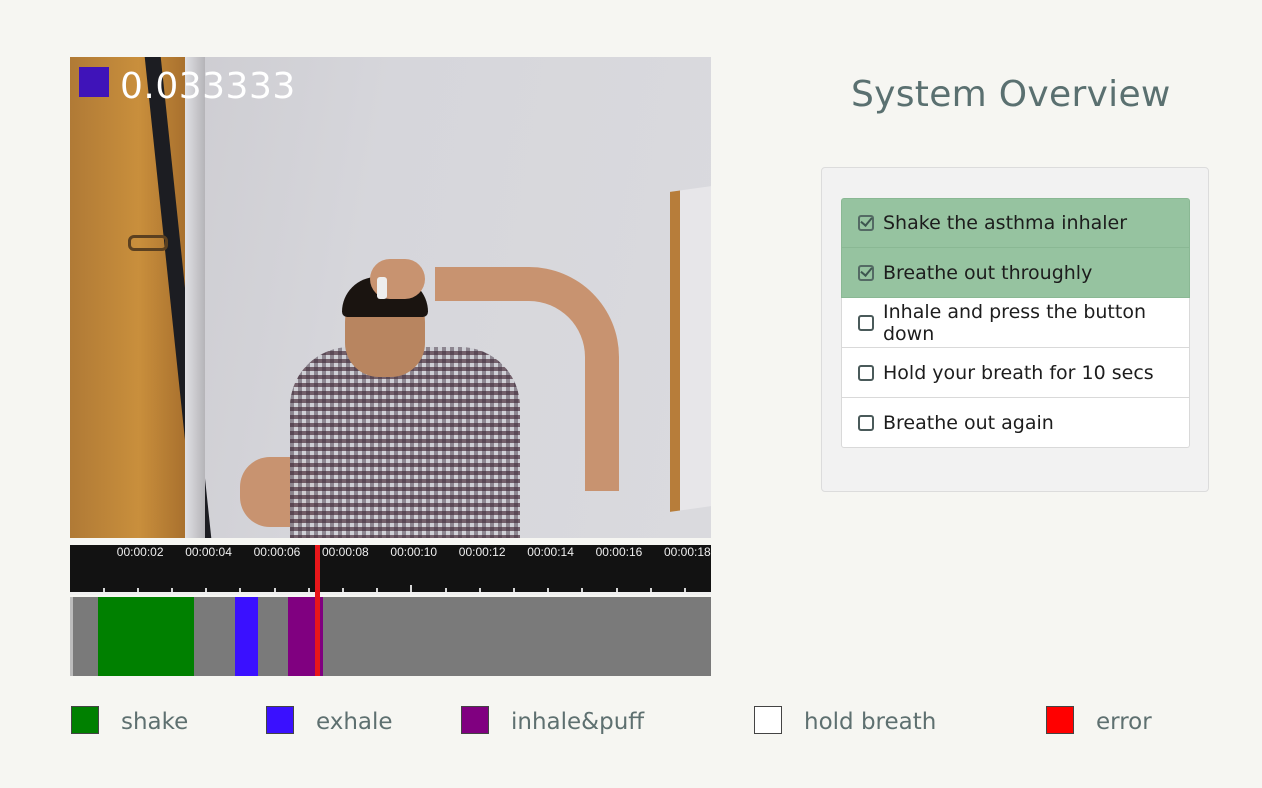 The width and height of the screenshot is (1262, 788). What do you see at coordinates (317, 610) in the screenshot?
I see `timeline-playhead` at bounding box center [317, 610].